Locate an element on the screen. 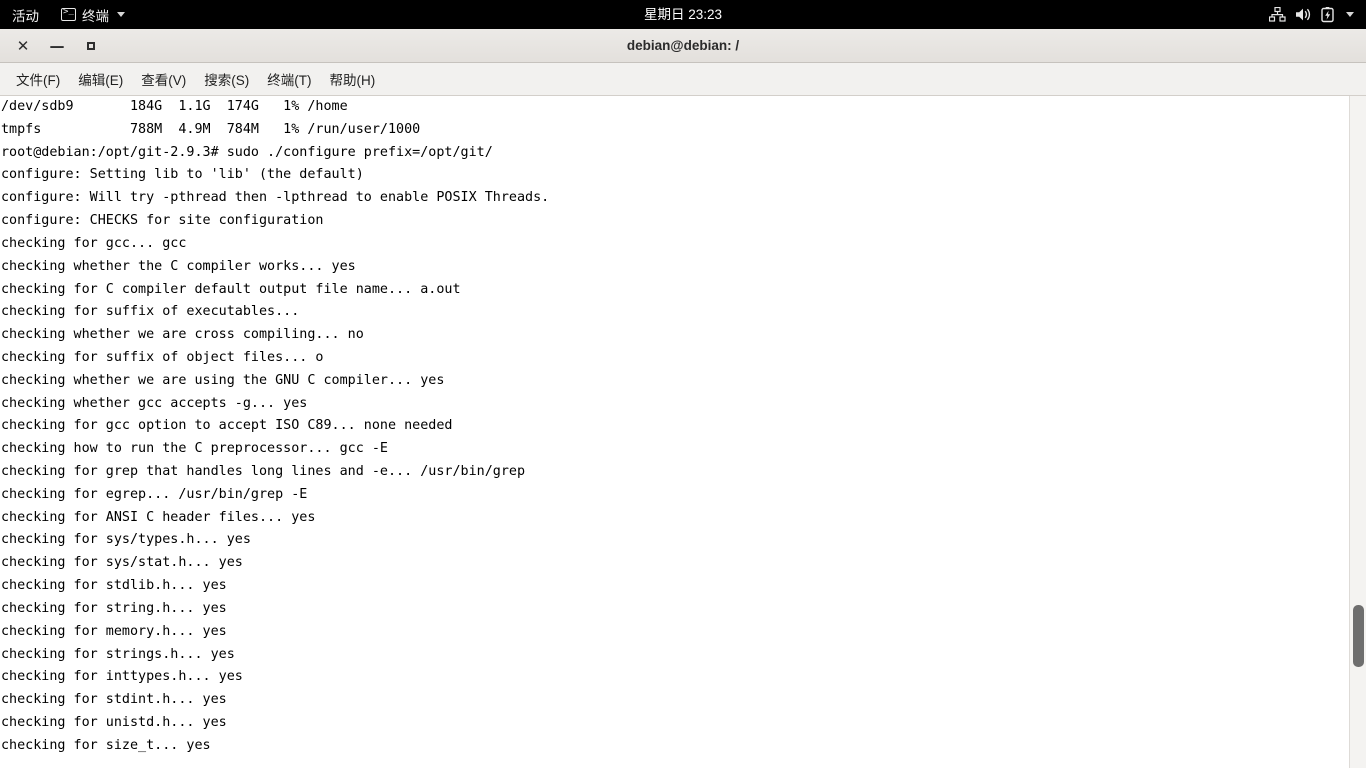 Image resolution: width=1366 pixels, height=768 pixels. clock-label: 星期日 23:23 is located at coordinates (683, 14).